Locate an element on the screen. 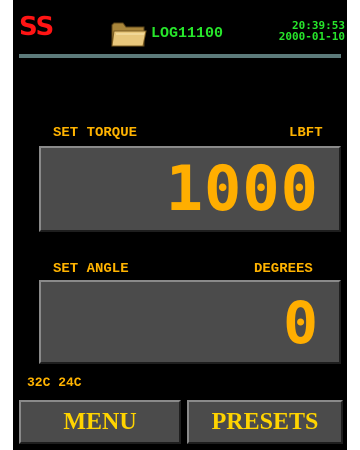  header-divider is located at coordinates (180, 56).